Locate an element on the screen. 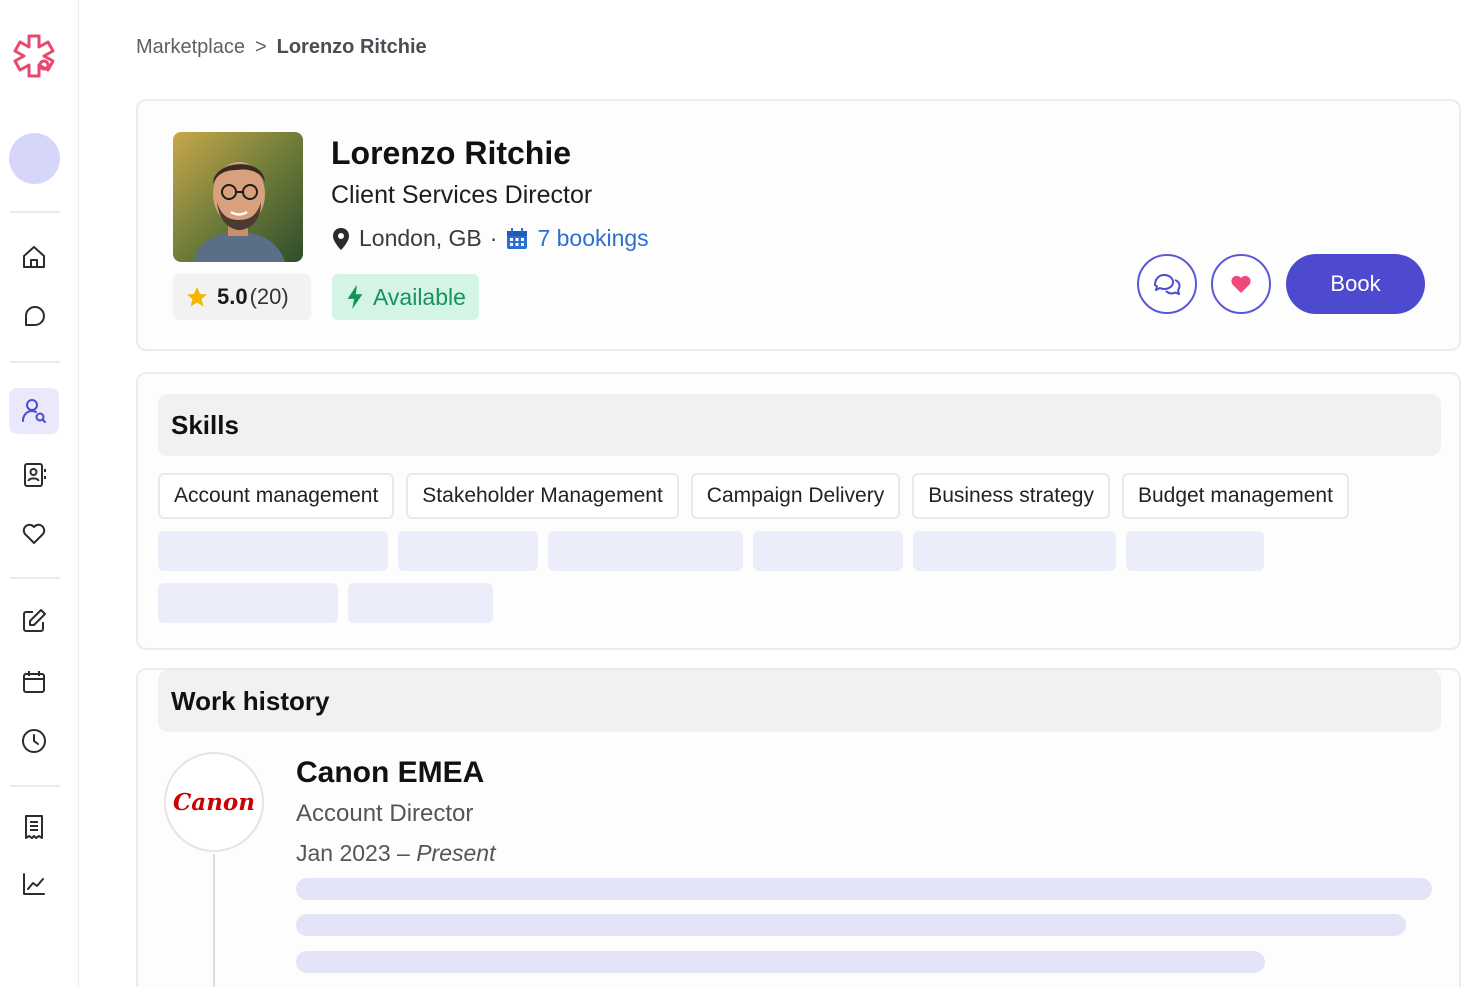 This screenshot has width=1480, height=987. skill-chip: Account management is located at coordinates (276, 496).